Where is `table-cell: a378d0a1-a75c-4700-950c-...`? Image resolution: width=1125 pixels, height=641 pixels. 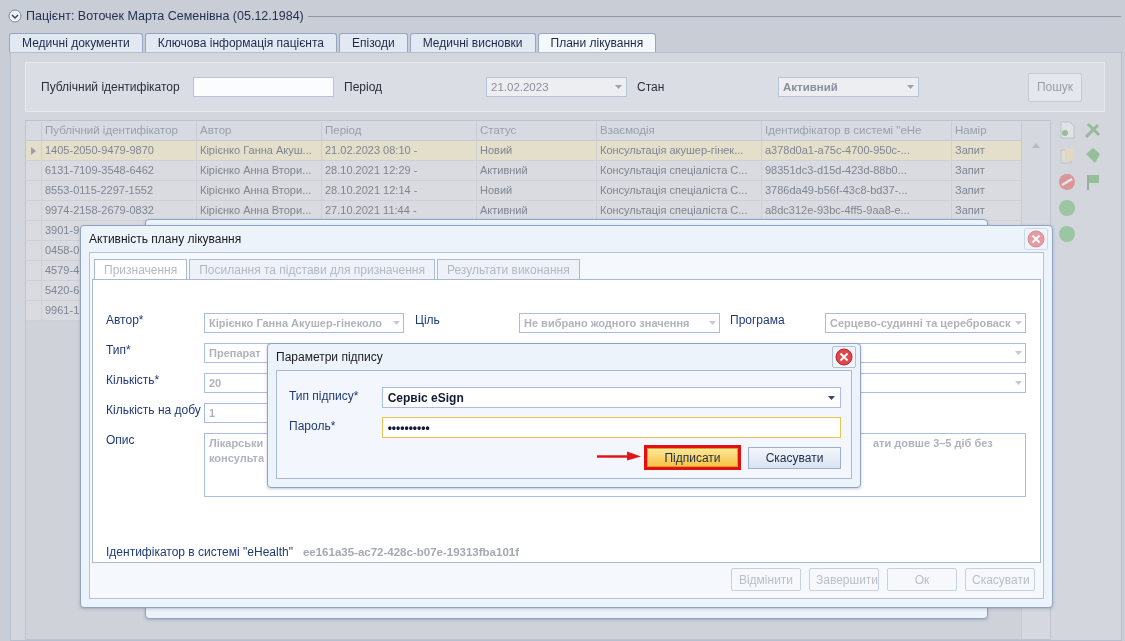
table-cell: a378d0a1-a75c-4700-950c-... is located at coordinates (856, 150).